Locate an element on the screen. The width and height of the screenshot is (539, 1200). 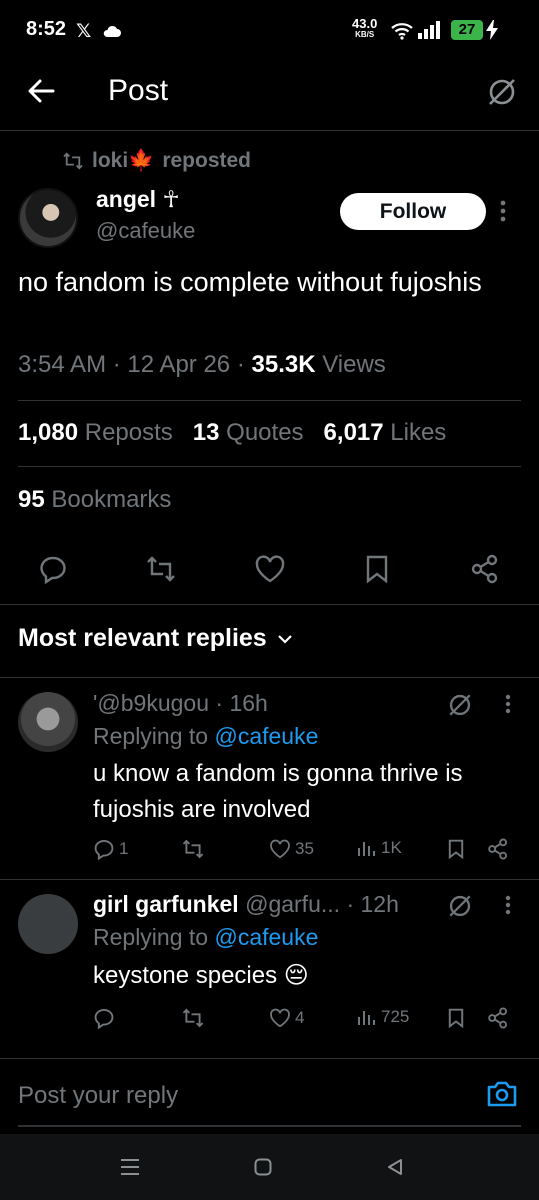
reposts-stat: 1,080 Reposts is located at coordinates (95, 433).